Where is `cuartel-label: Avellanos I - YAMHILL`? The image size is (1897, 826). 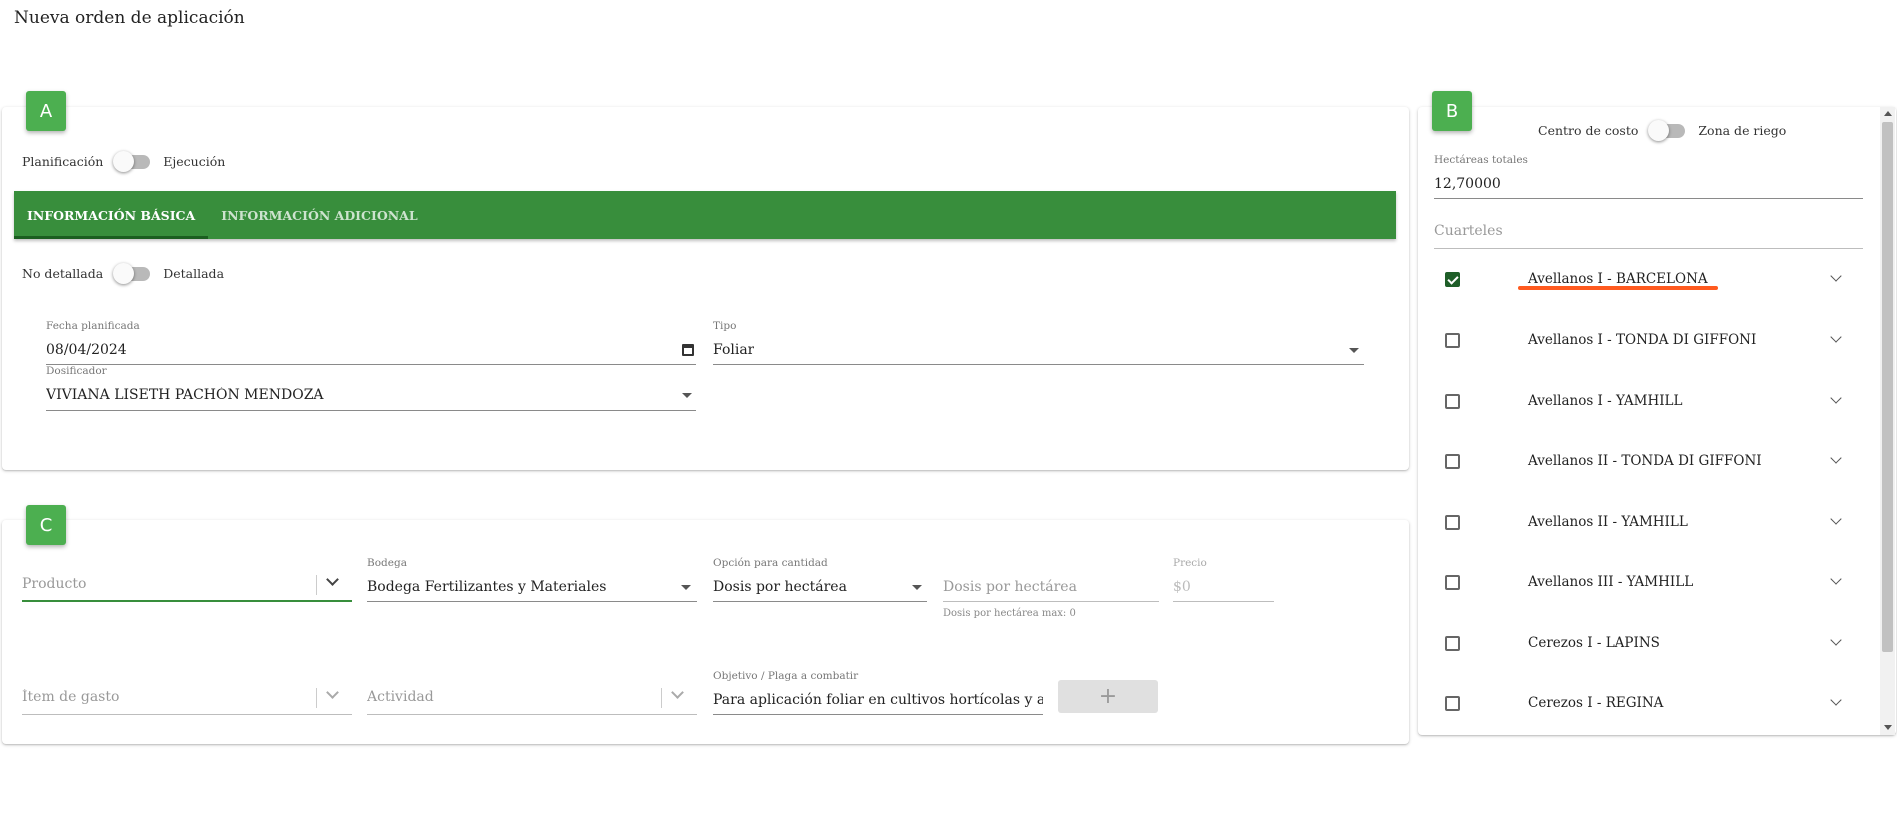 cuartel-label: Avellanos I - YAMHILL is located at coordinates (1605, 401).